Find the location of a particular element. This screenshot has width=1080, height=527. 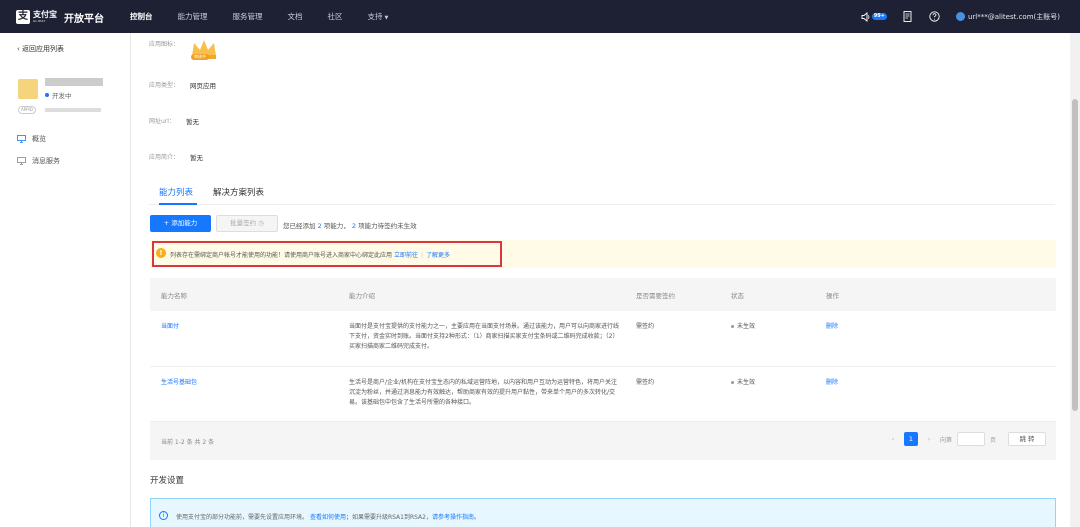

app-url-label: 网址url： is located at coordinates (162, 121).